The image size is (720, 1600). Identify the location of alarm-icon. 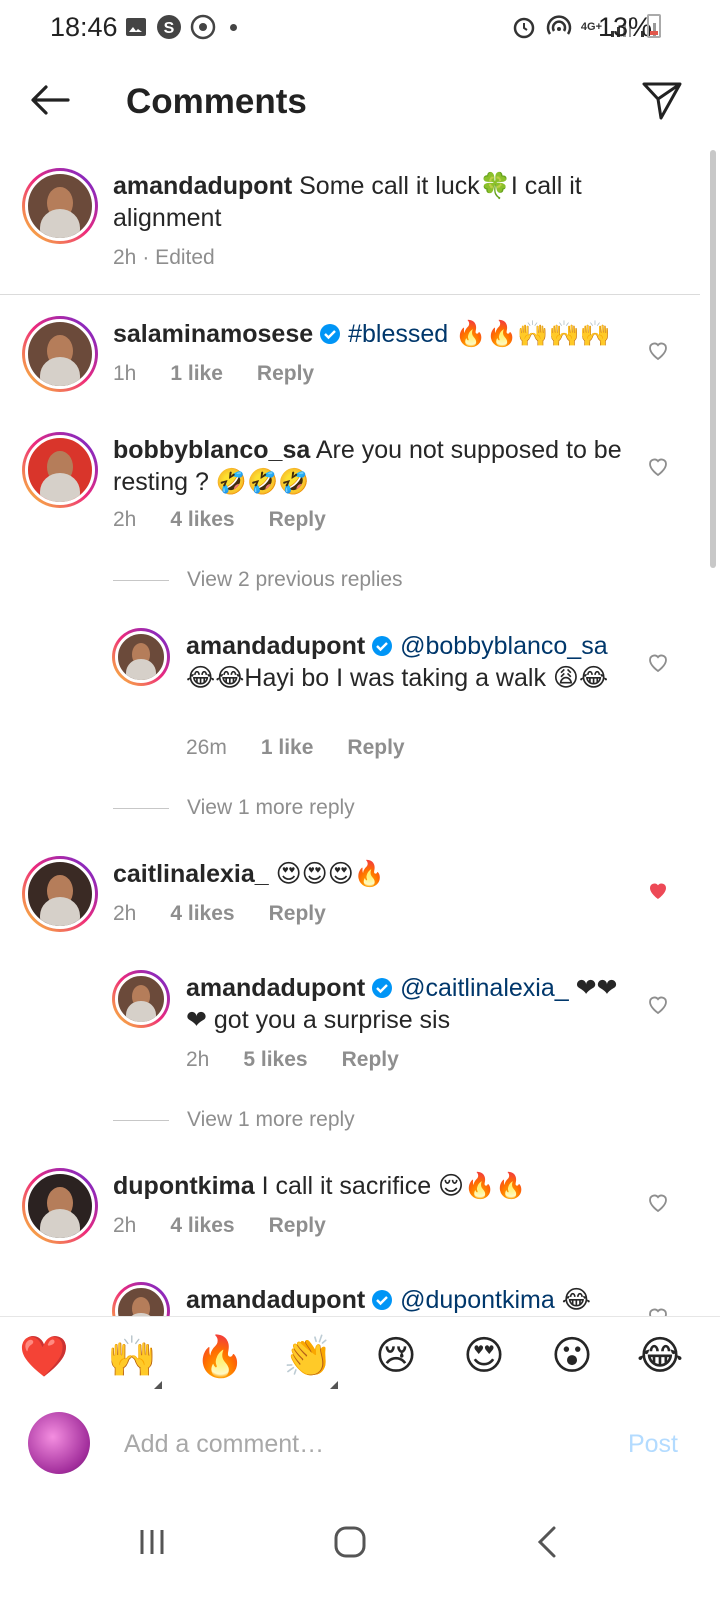
(524, 28).